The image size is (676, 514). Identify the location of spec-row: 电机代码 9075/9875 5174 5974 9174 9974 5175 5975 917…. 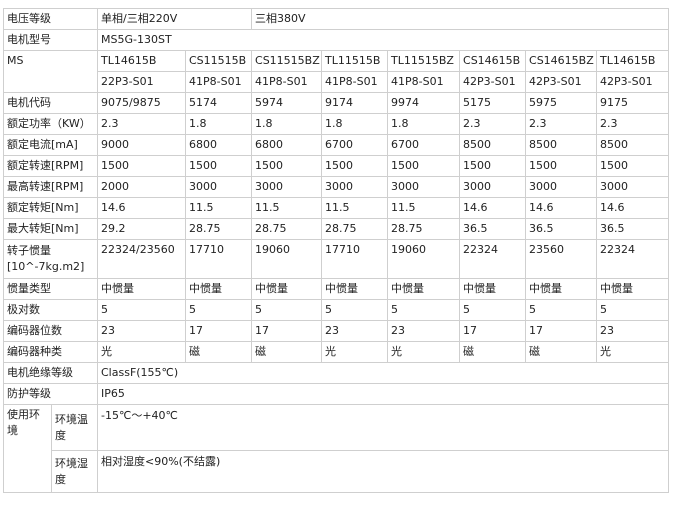
(336, 103).